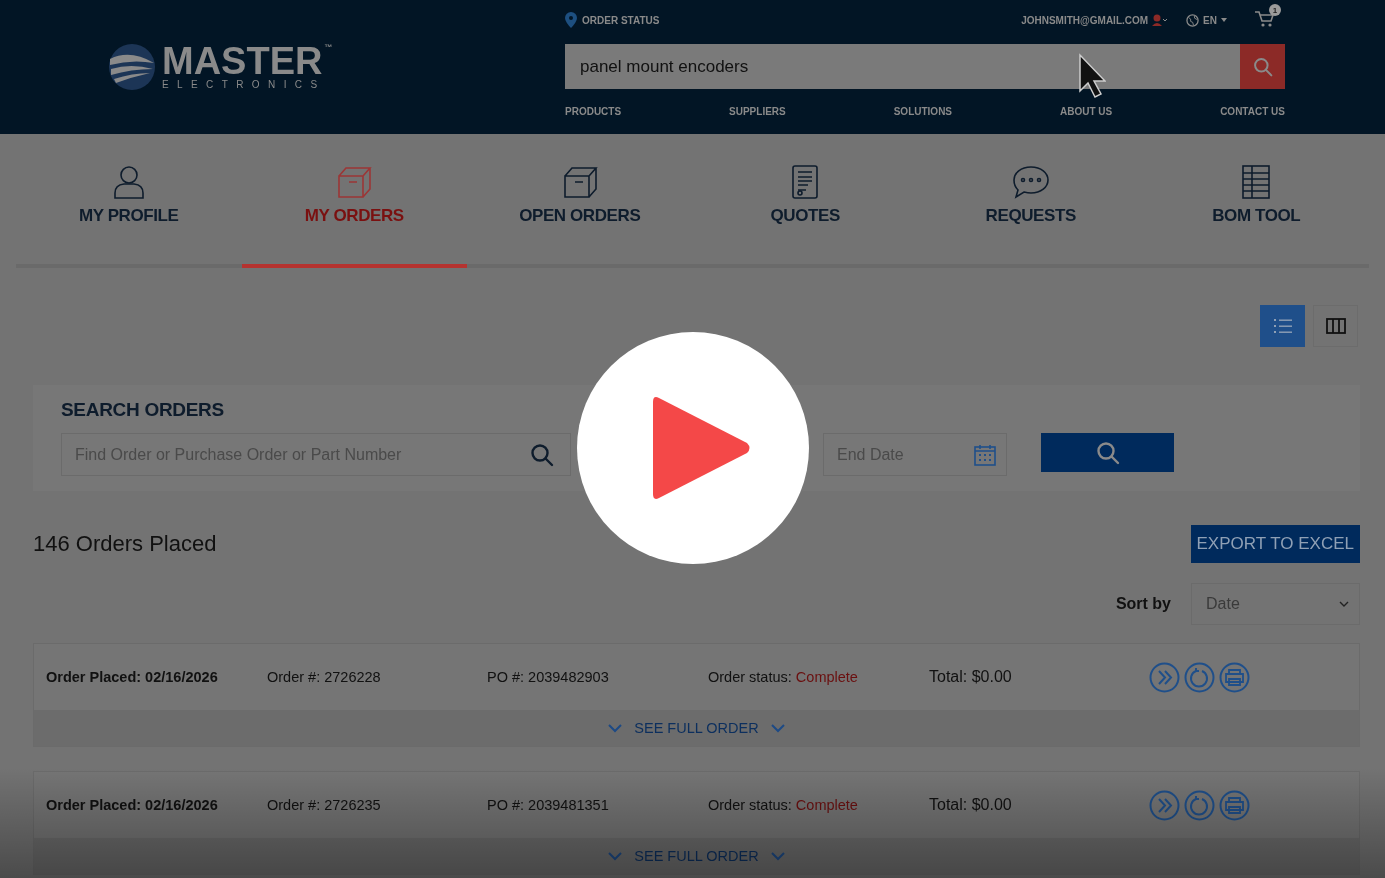  Describe the element at coordinates (1030, 182) in the screenshot. I see `speech-bubble-icon` at that location.